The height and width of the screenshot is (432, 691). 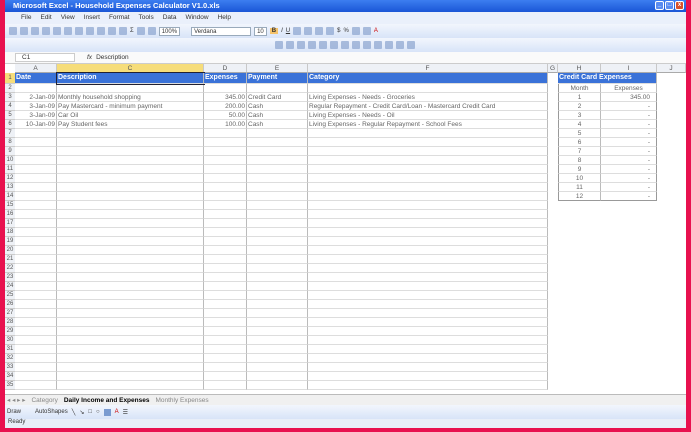 I want to click on month-cell: 4, so click(x=579, y=124).